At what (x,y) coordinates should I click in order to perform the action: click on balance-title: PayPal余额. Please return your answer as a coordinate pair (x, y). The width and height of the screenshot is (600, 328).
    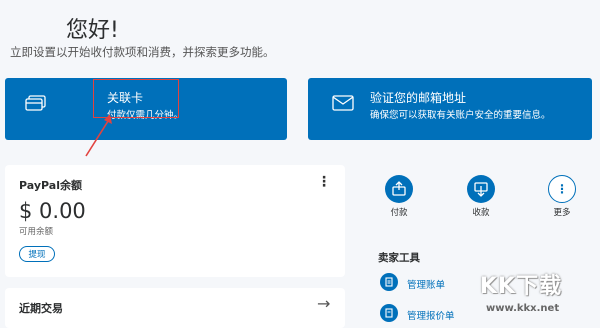
    Looking at the image, I should click on (50, 185).